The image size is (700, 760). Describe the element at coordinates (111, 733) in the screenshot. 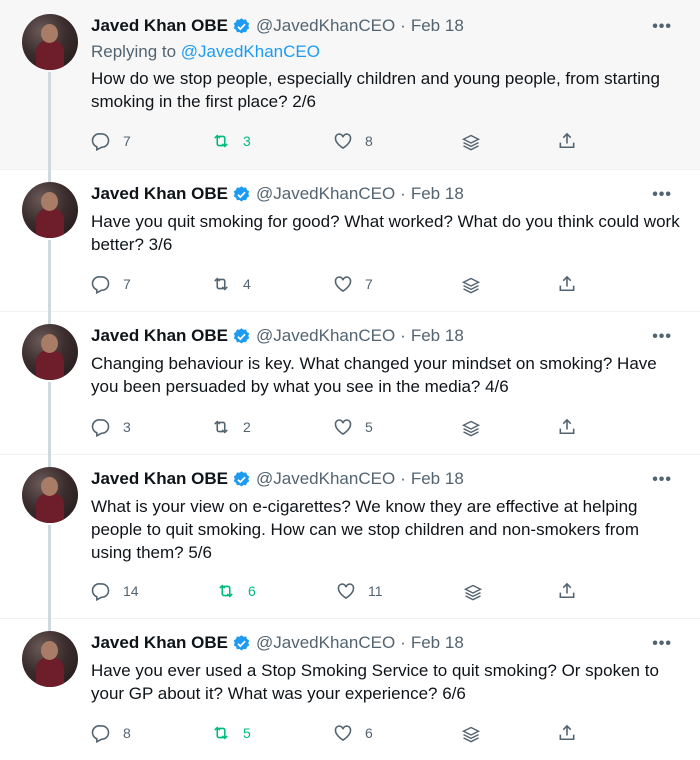

I see `reply-button: 8` at that location.